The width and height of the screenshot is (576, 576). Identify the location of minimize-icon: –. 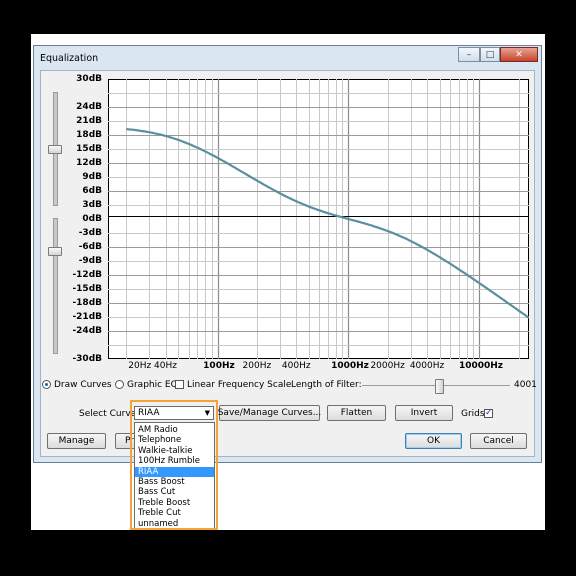
(469, 54).